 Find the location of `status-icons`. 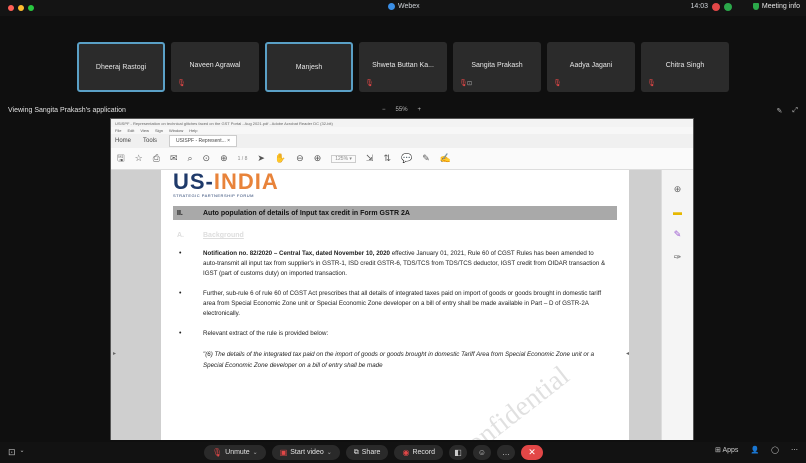

status-icons is located at coordinates (722, 7).